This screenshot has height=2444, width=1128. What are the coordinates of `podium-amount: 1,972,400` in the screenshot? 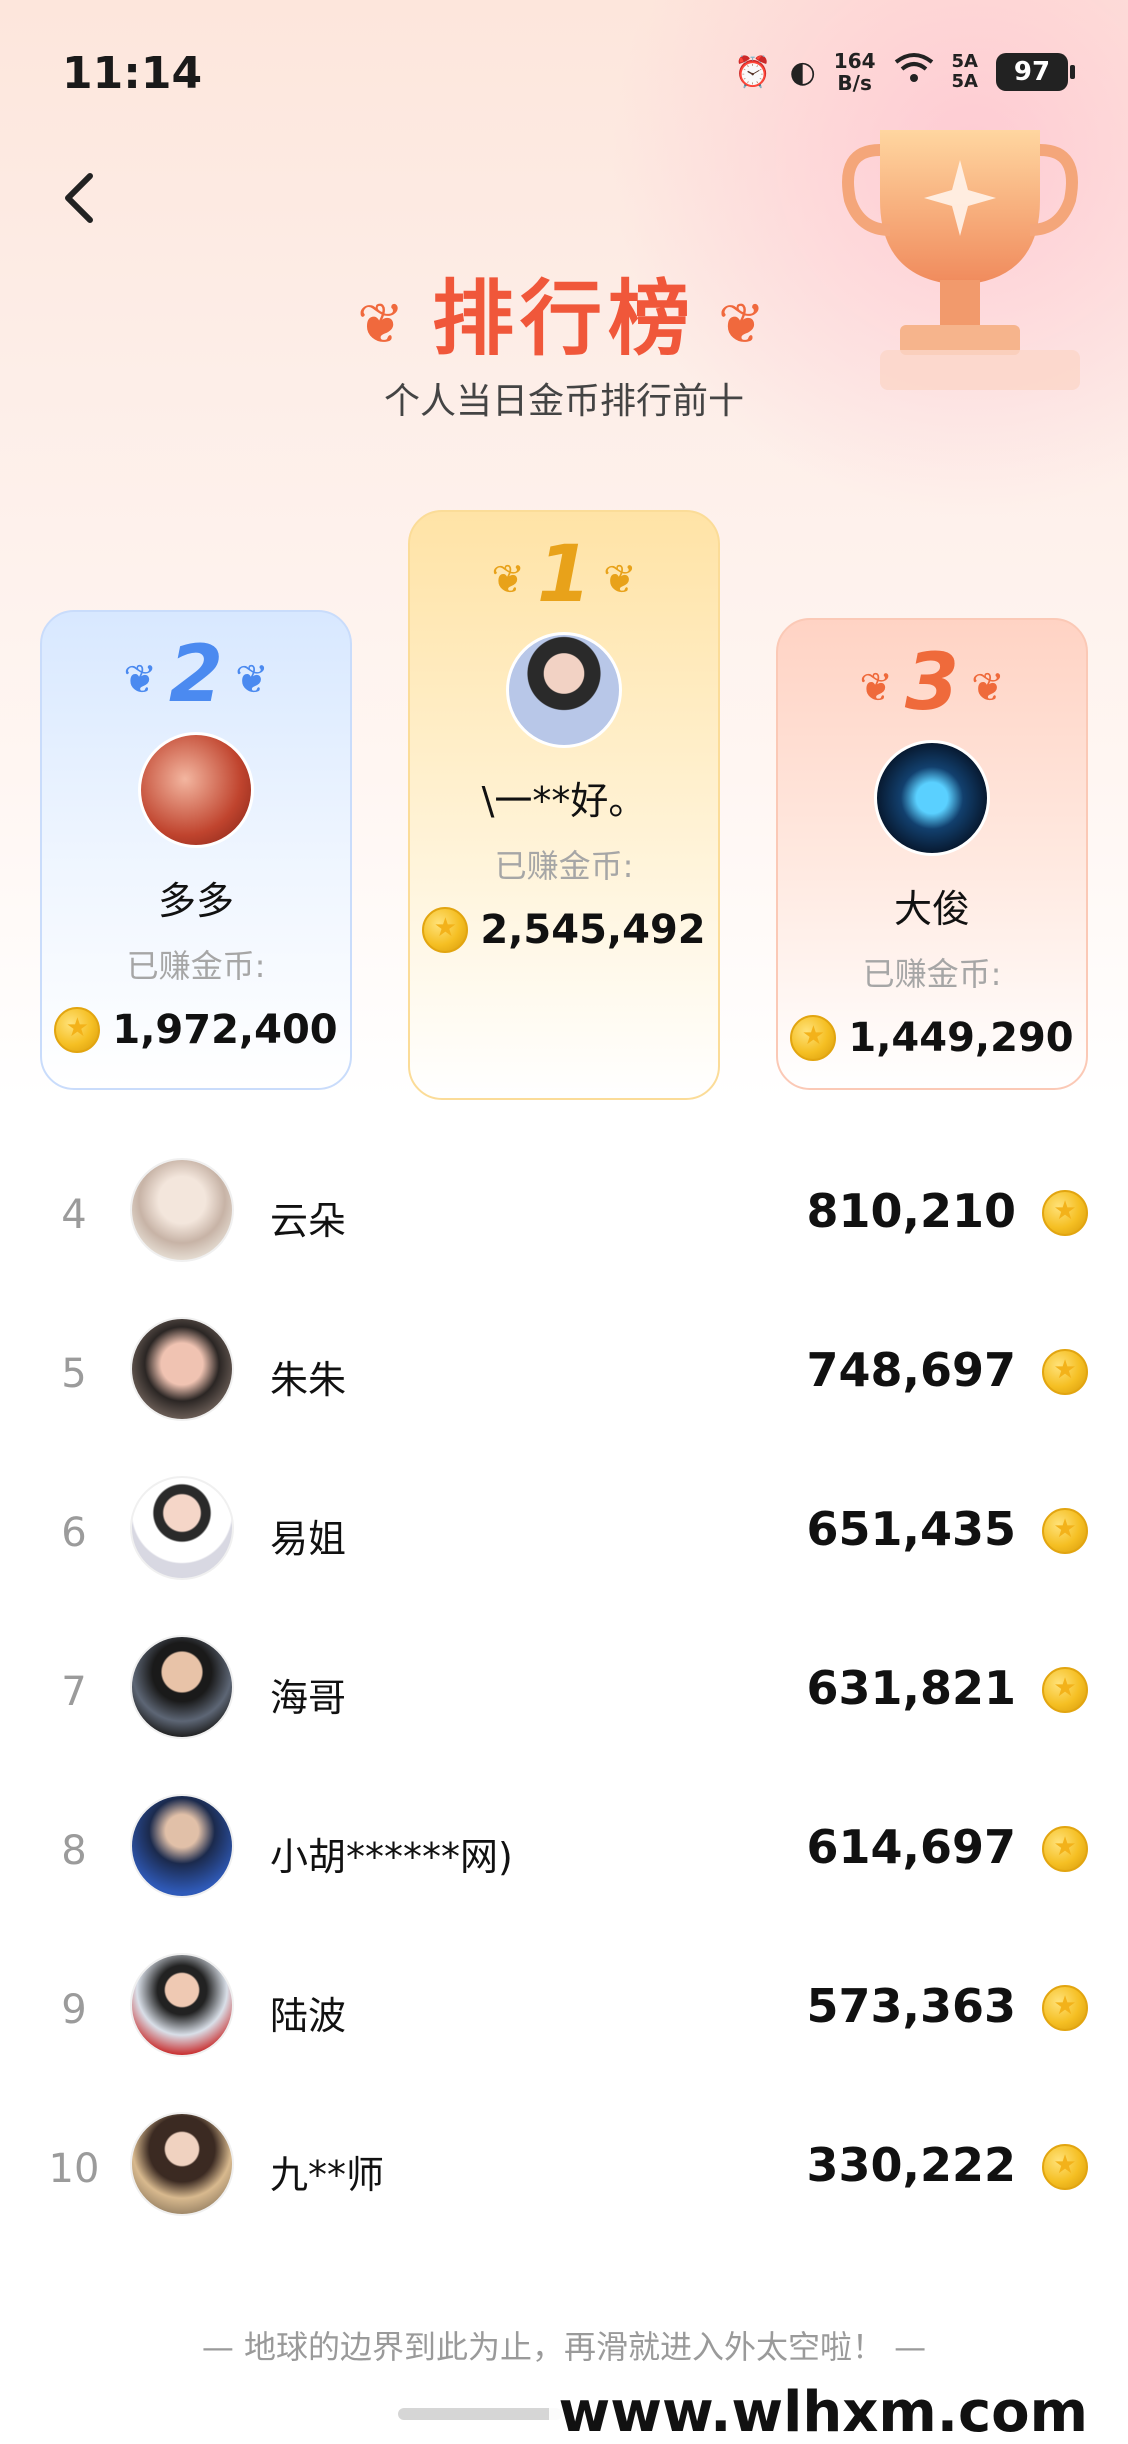 It's located at (196, 1030).